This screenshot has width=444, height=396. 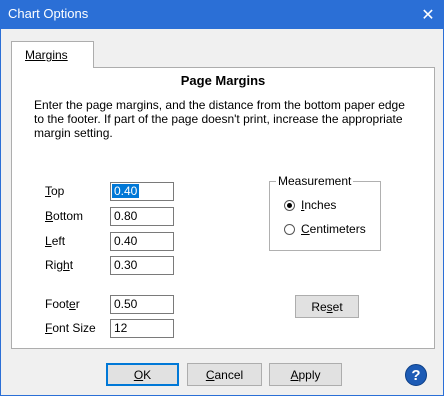 What do you see at coordinates (142, 374) in the screenshot?
I see `ok-button: OK` at bounding box center [142, 374].